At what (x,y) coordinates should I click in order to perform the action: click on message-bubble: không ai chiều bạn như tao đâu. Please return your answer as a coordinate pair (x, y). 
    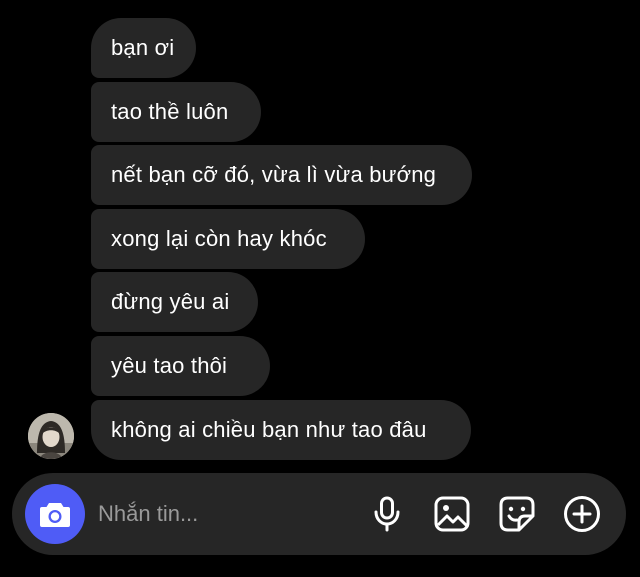
    Looking at the image, I should click on (281, 429).